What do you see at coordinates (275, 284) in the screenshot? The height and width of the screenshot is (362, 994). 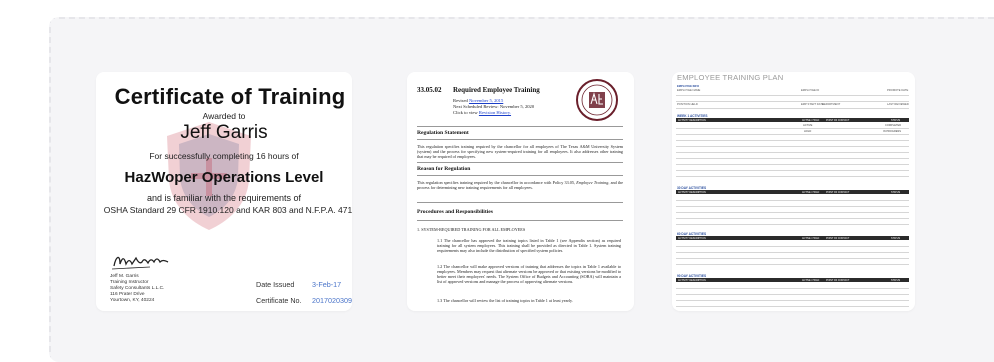 I see `date-issued-label: Date Issued` at bounding box center [275, 284].